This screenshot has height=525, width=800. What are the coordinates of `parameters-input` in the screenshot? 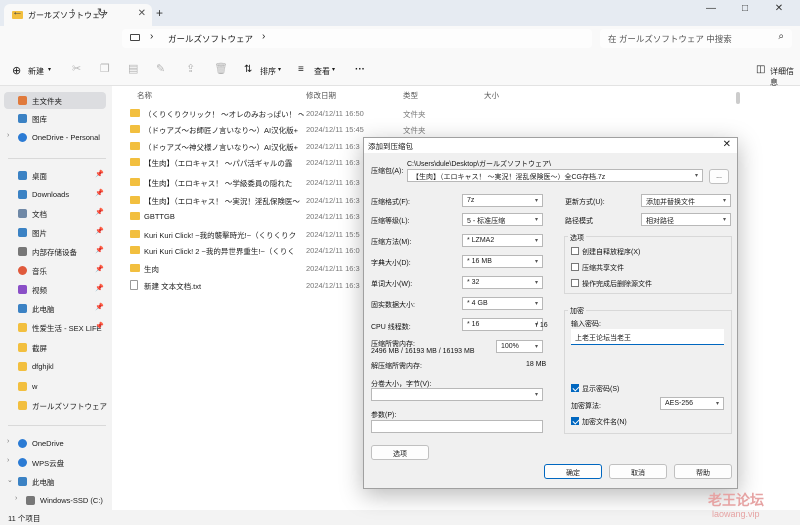 It's located at (457, 426).